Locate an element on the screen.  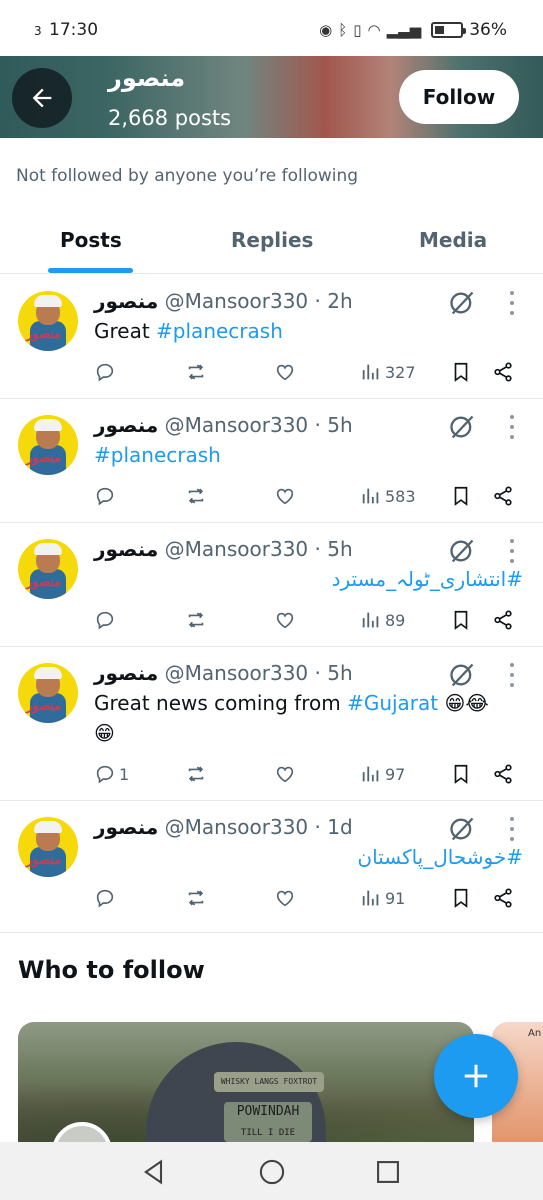
suggested-account-card: WHISKY LANGS FOXTROT POWINDAH TILL I DIE is located at coordinates (246, 1087).